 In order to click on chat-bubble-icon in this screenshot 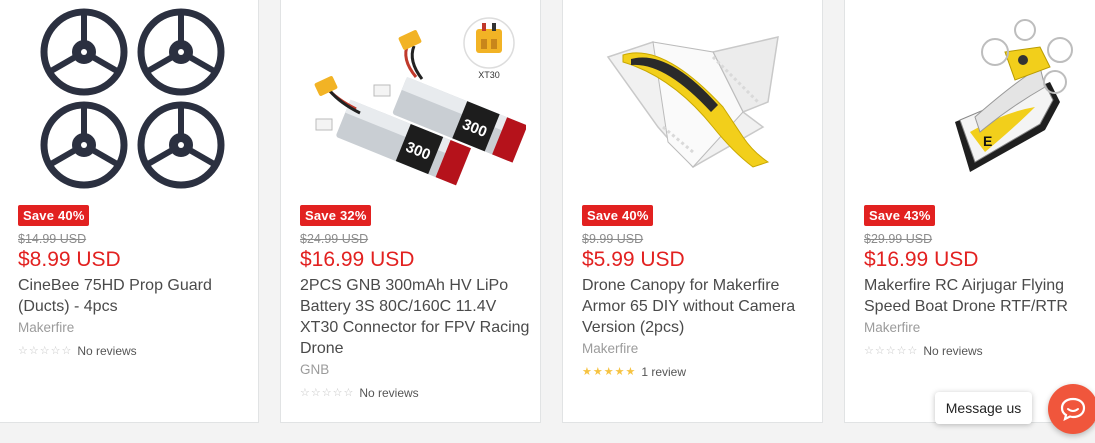, I will do `click(1073, 409)`.